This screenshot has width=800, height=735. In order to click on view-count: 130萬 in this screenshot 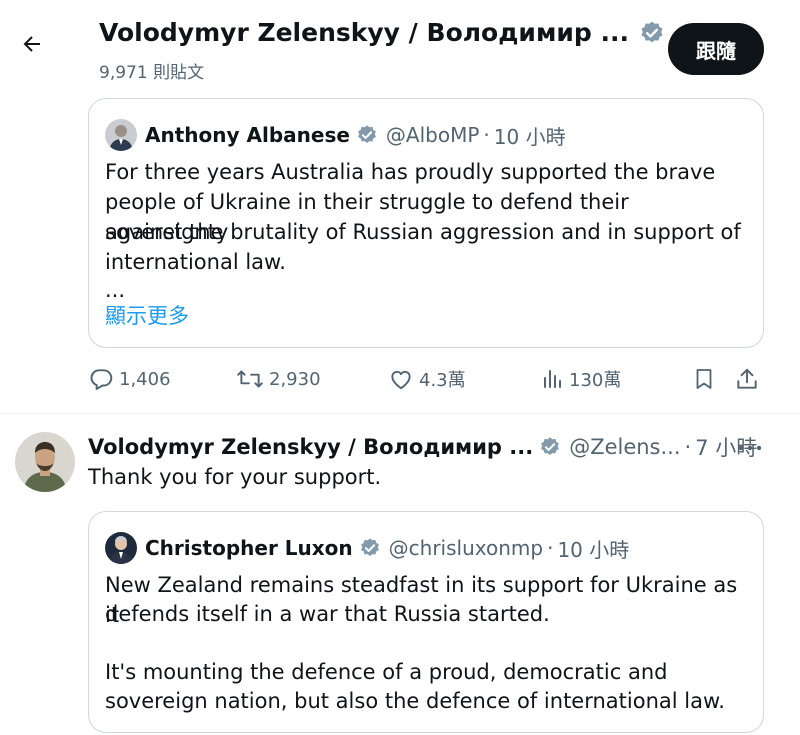, I will do `click(595, 380)`.